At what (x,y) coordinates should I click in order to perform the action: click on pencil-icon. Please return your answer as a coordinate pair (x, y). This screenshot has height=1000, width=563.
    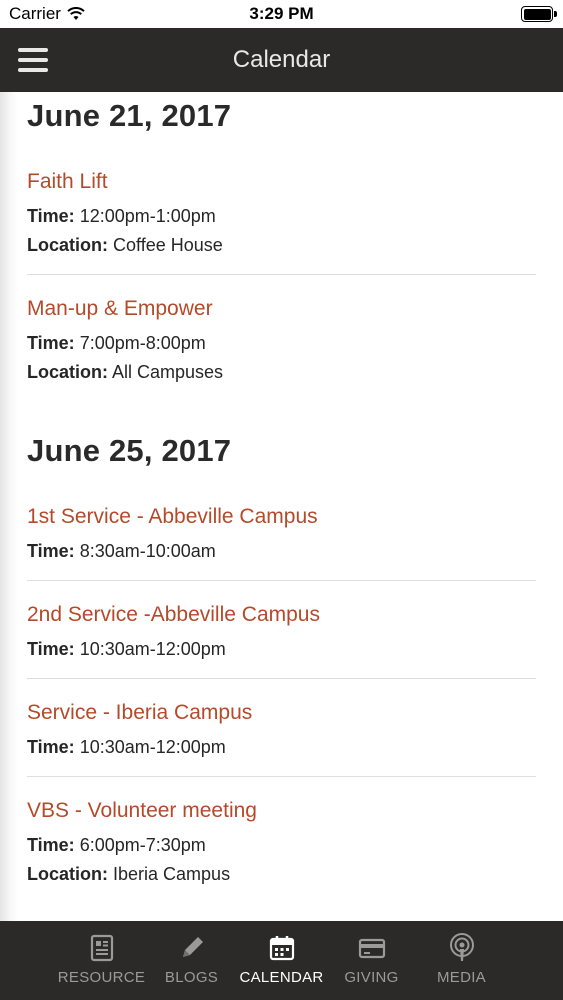
    Looking at the image, I should click on (192, 947).